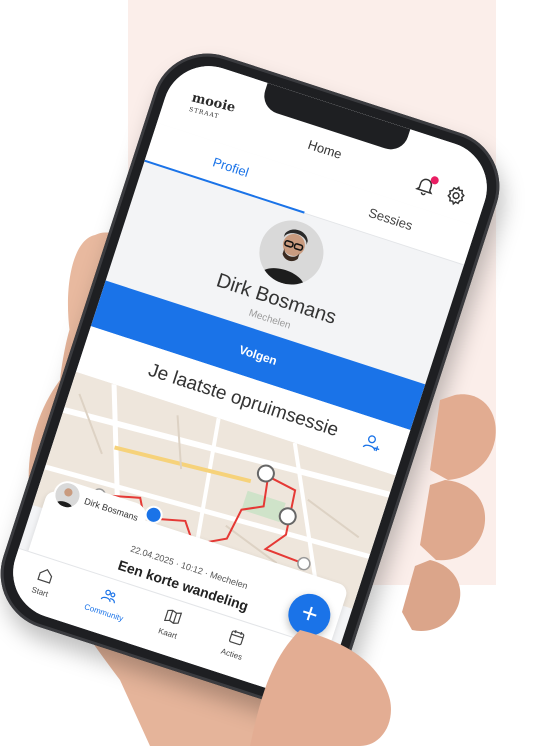 The height and width of the screenshot is (746, 536). I want to click on community-icon, so click(108, 596).